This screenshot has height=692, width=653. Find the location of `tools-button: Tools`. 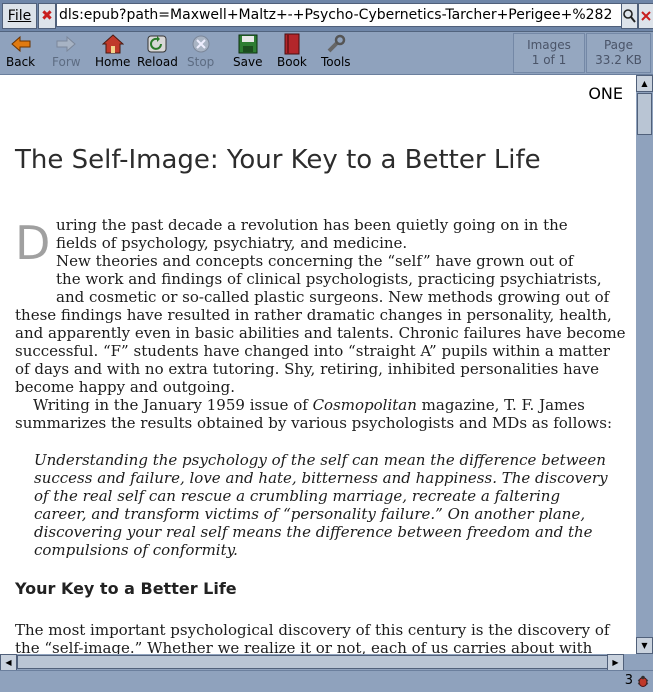

tools-button: Tools is located at coordinates (336, 53).